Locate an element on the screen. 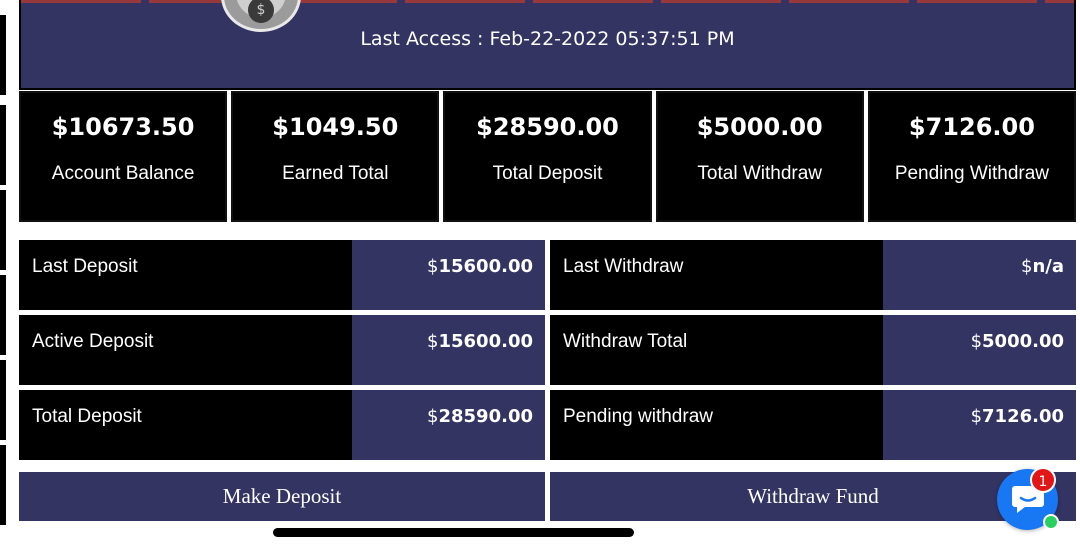 Image resolution: width=1080 pixels, height=550 pixels. detail-total-deposit: Total Deposit $28590.00 is located at coordinates (282, 425).